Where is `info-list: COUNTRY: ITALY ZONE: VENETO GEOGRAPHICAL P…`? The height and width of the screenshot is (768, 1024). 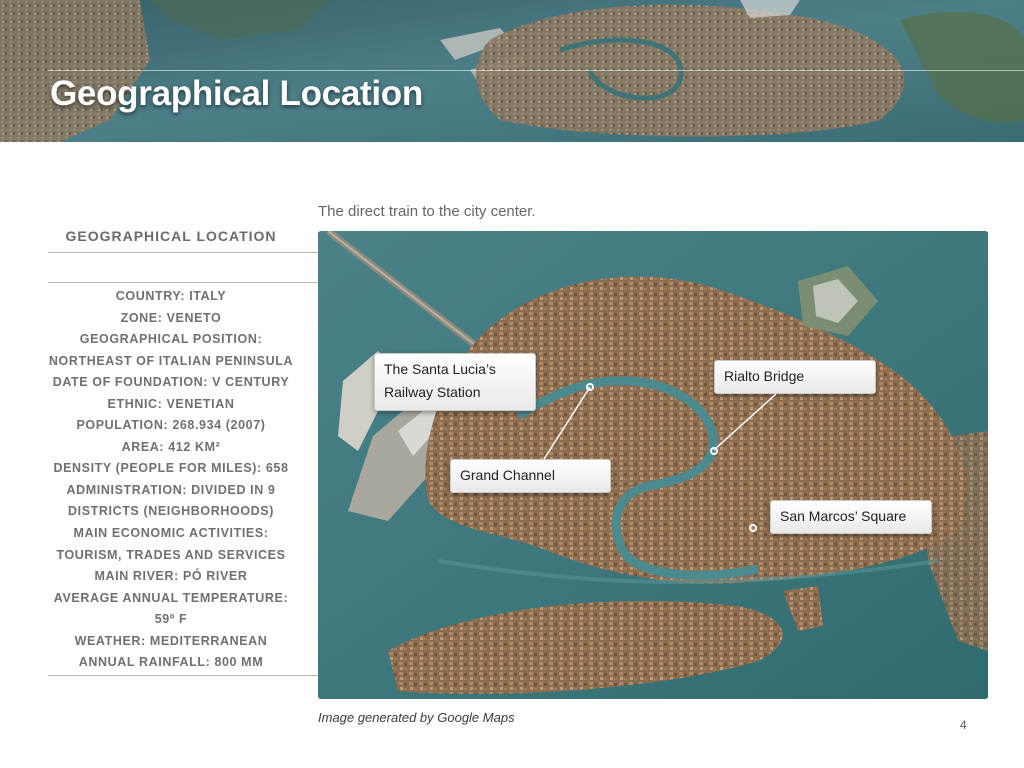
info-list: COUNTRY: ITALY ZONE: VENETO GEOGRAPHICAL P… is located at coordinates (171, 480).